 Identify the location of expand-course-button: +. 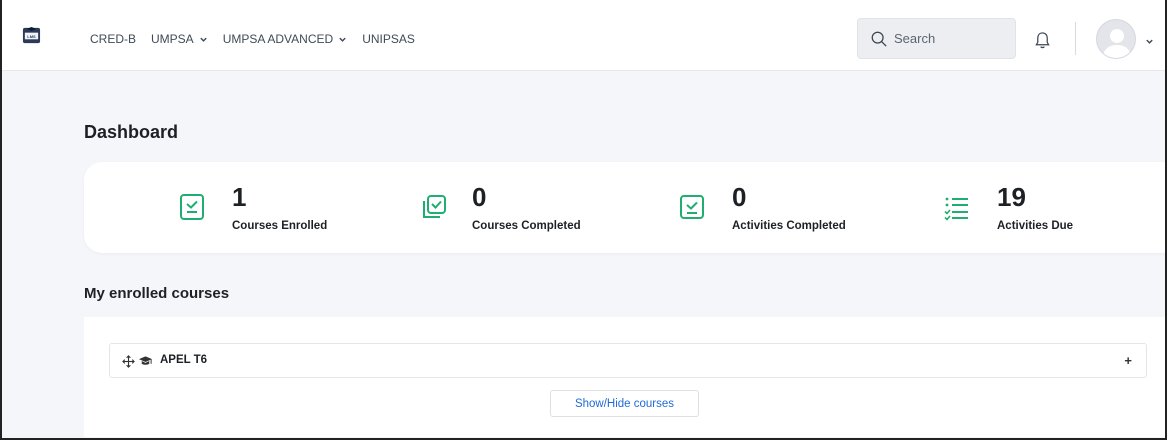
(1128, 360).